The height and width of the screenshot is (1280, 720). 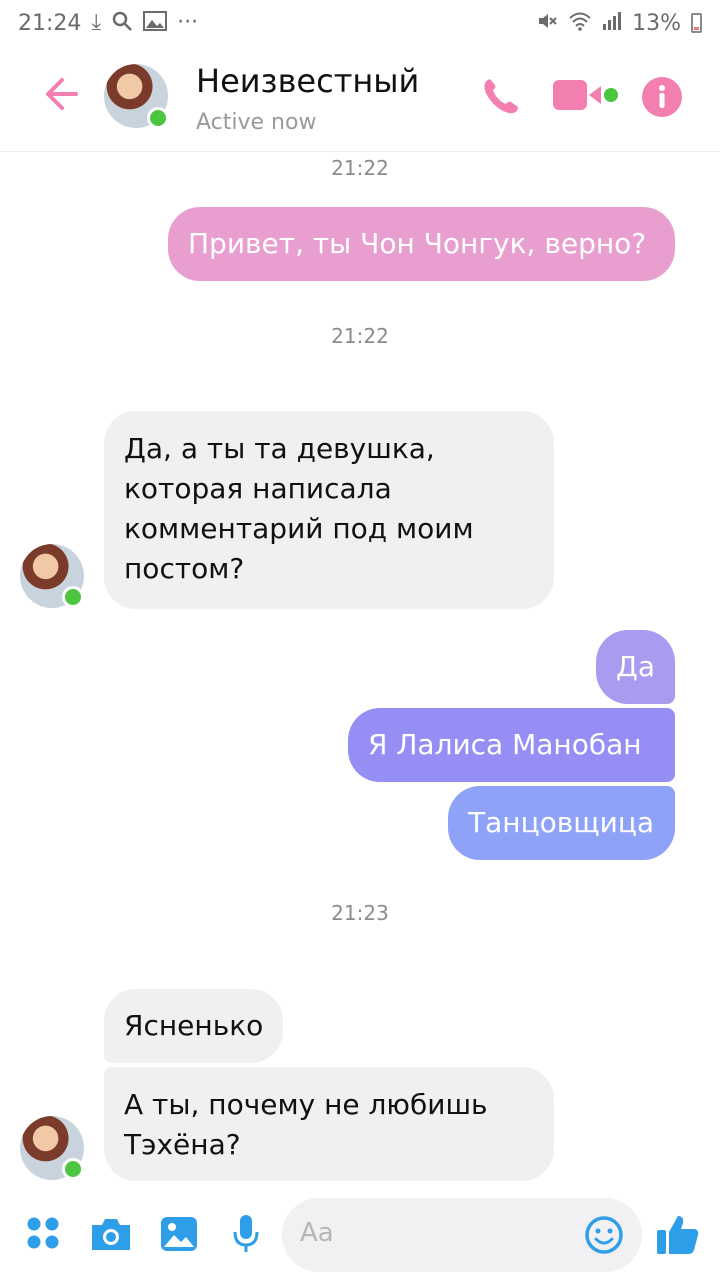 What do you see at coordinates (612, 23) in the screenshot?
I see `signal-icon` at bounding box center [612, 23].